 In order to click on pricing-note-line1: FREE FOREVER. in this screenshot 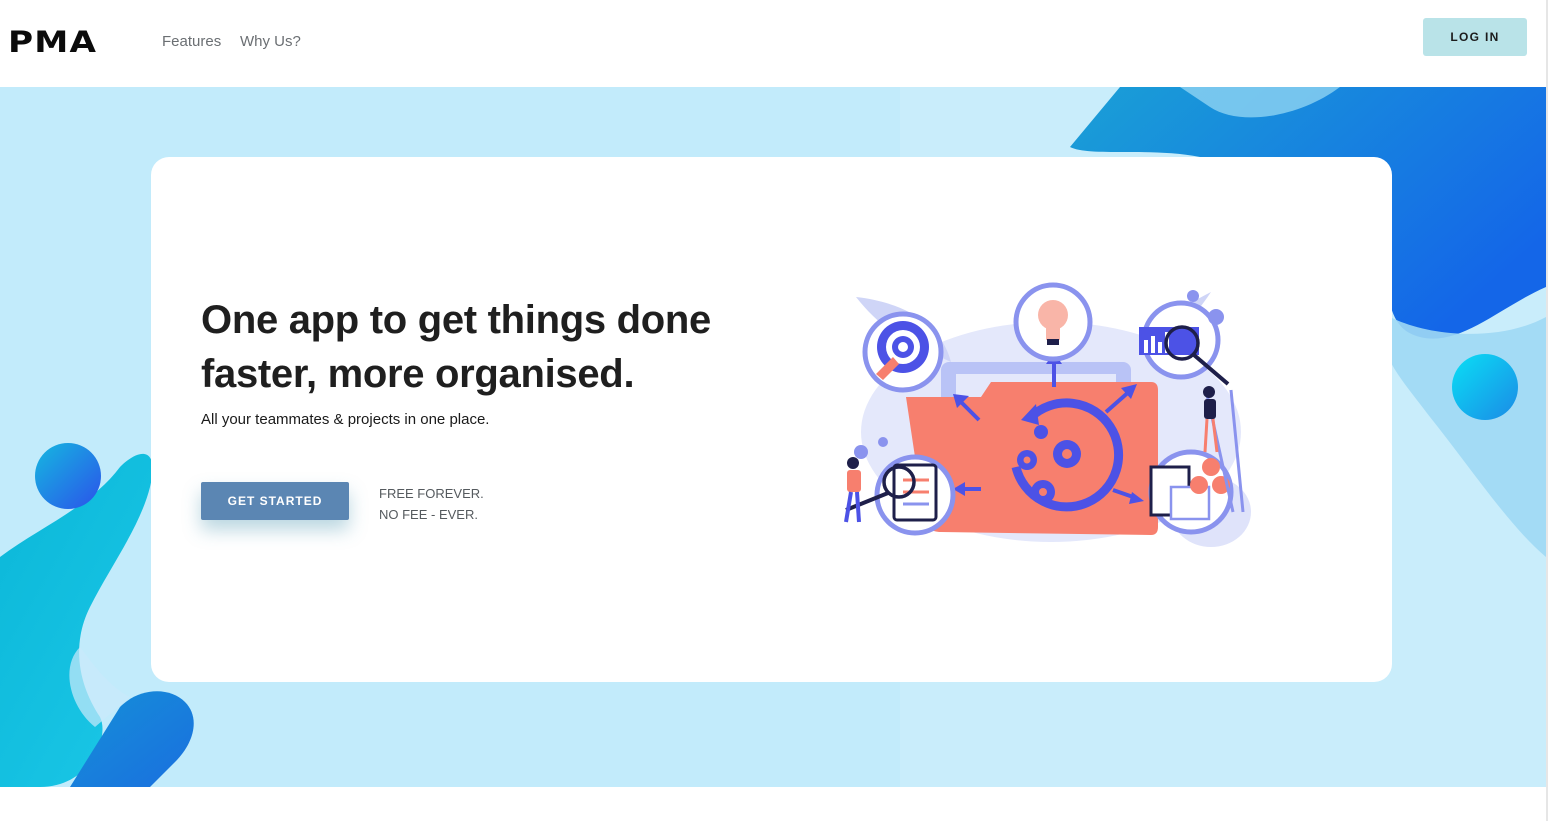, I will do `click(431, 493)`.